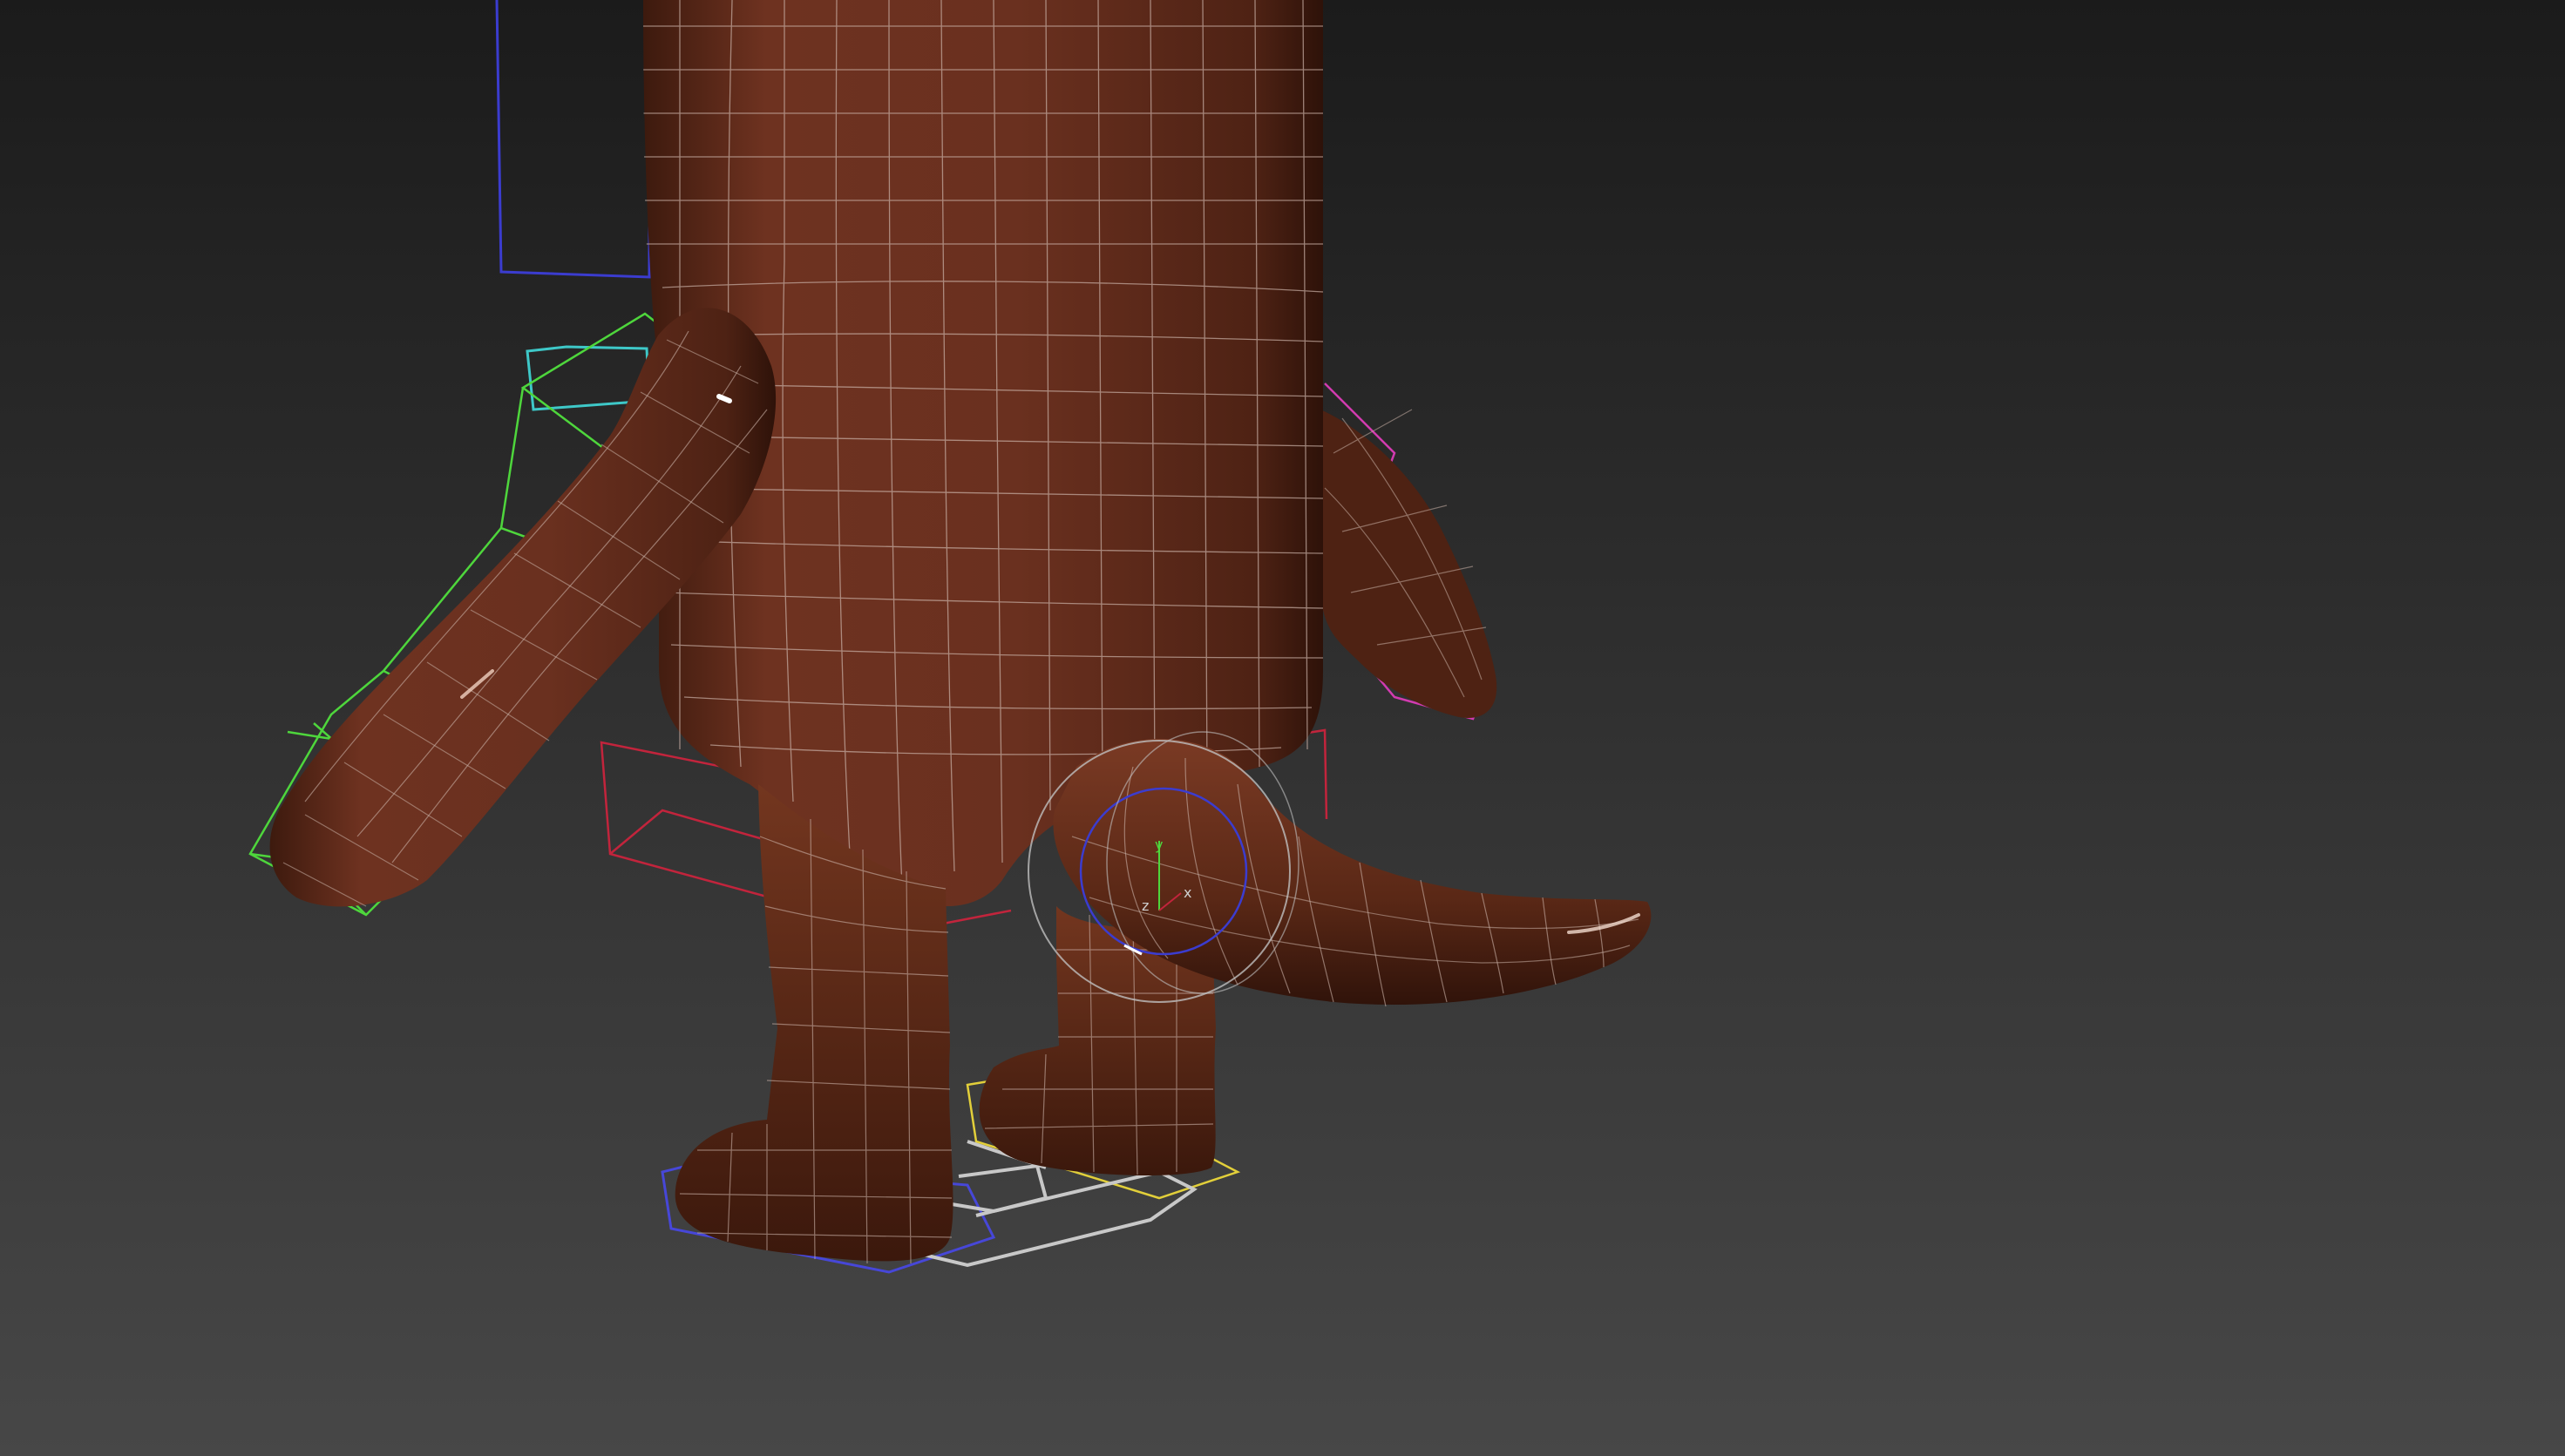 Image resolution: width=2565 pixels, height=1456 pixels. I want to click on gizmo-axis-z-label: z, so click(1145, 905).